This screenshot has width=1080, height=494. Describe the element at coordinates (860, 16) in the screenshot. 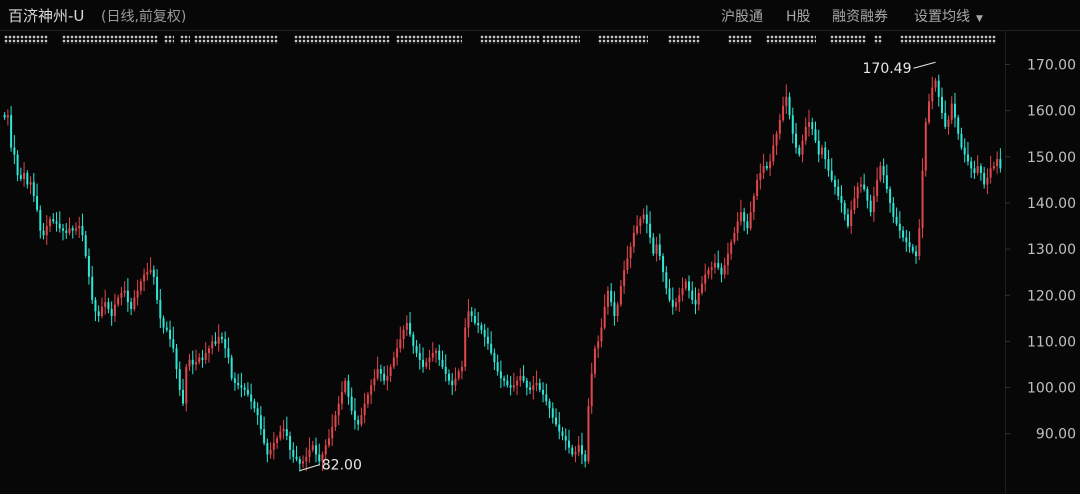

I see `nav-margin-trading: 融资融券` at that location.